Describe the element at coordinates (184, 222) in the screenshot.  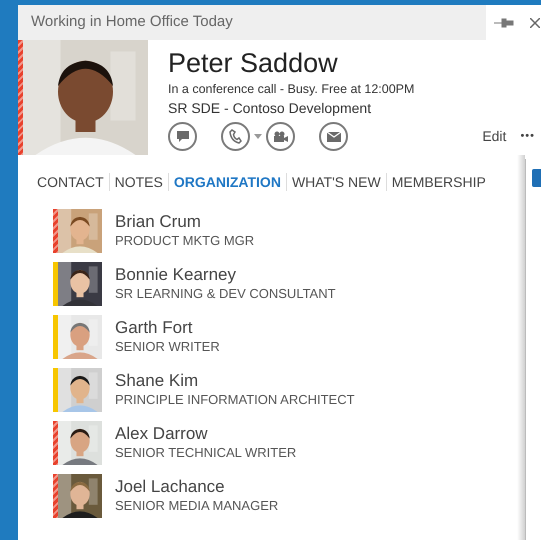
I see `person-name: Brian Crum` at that location.